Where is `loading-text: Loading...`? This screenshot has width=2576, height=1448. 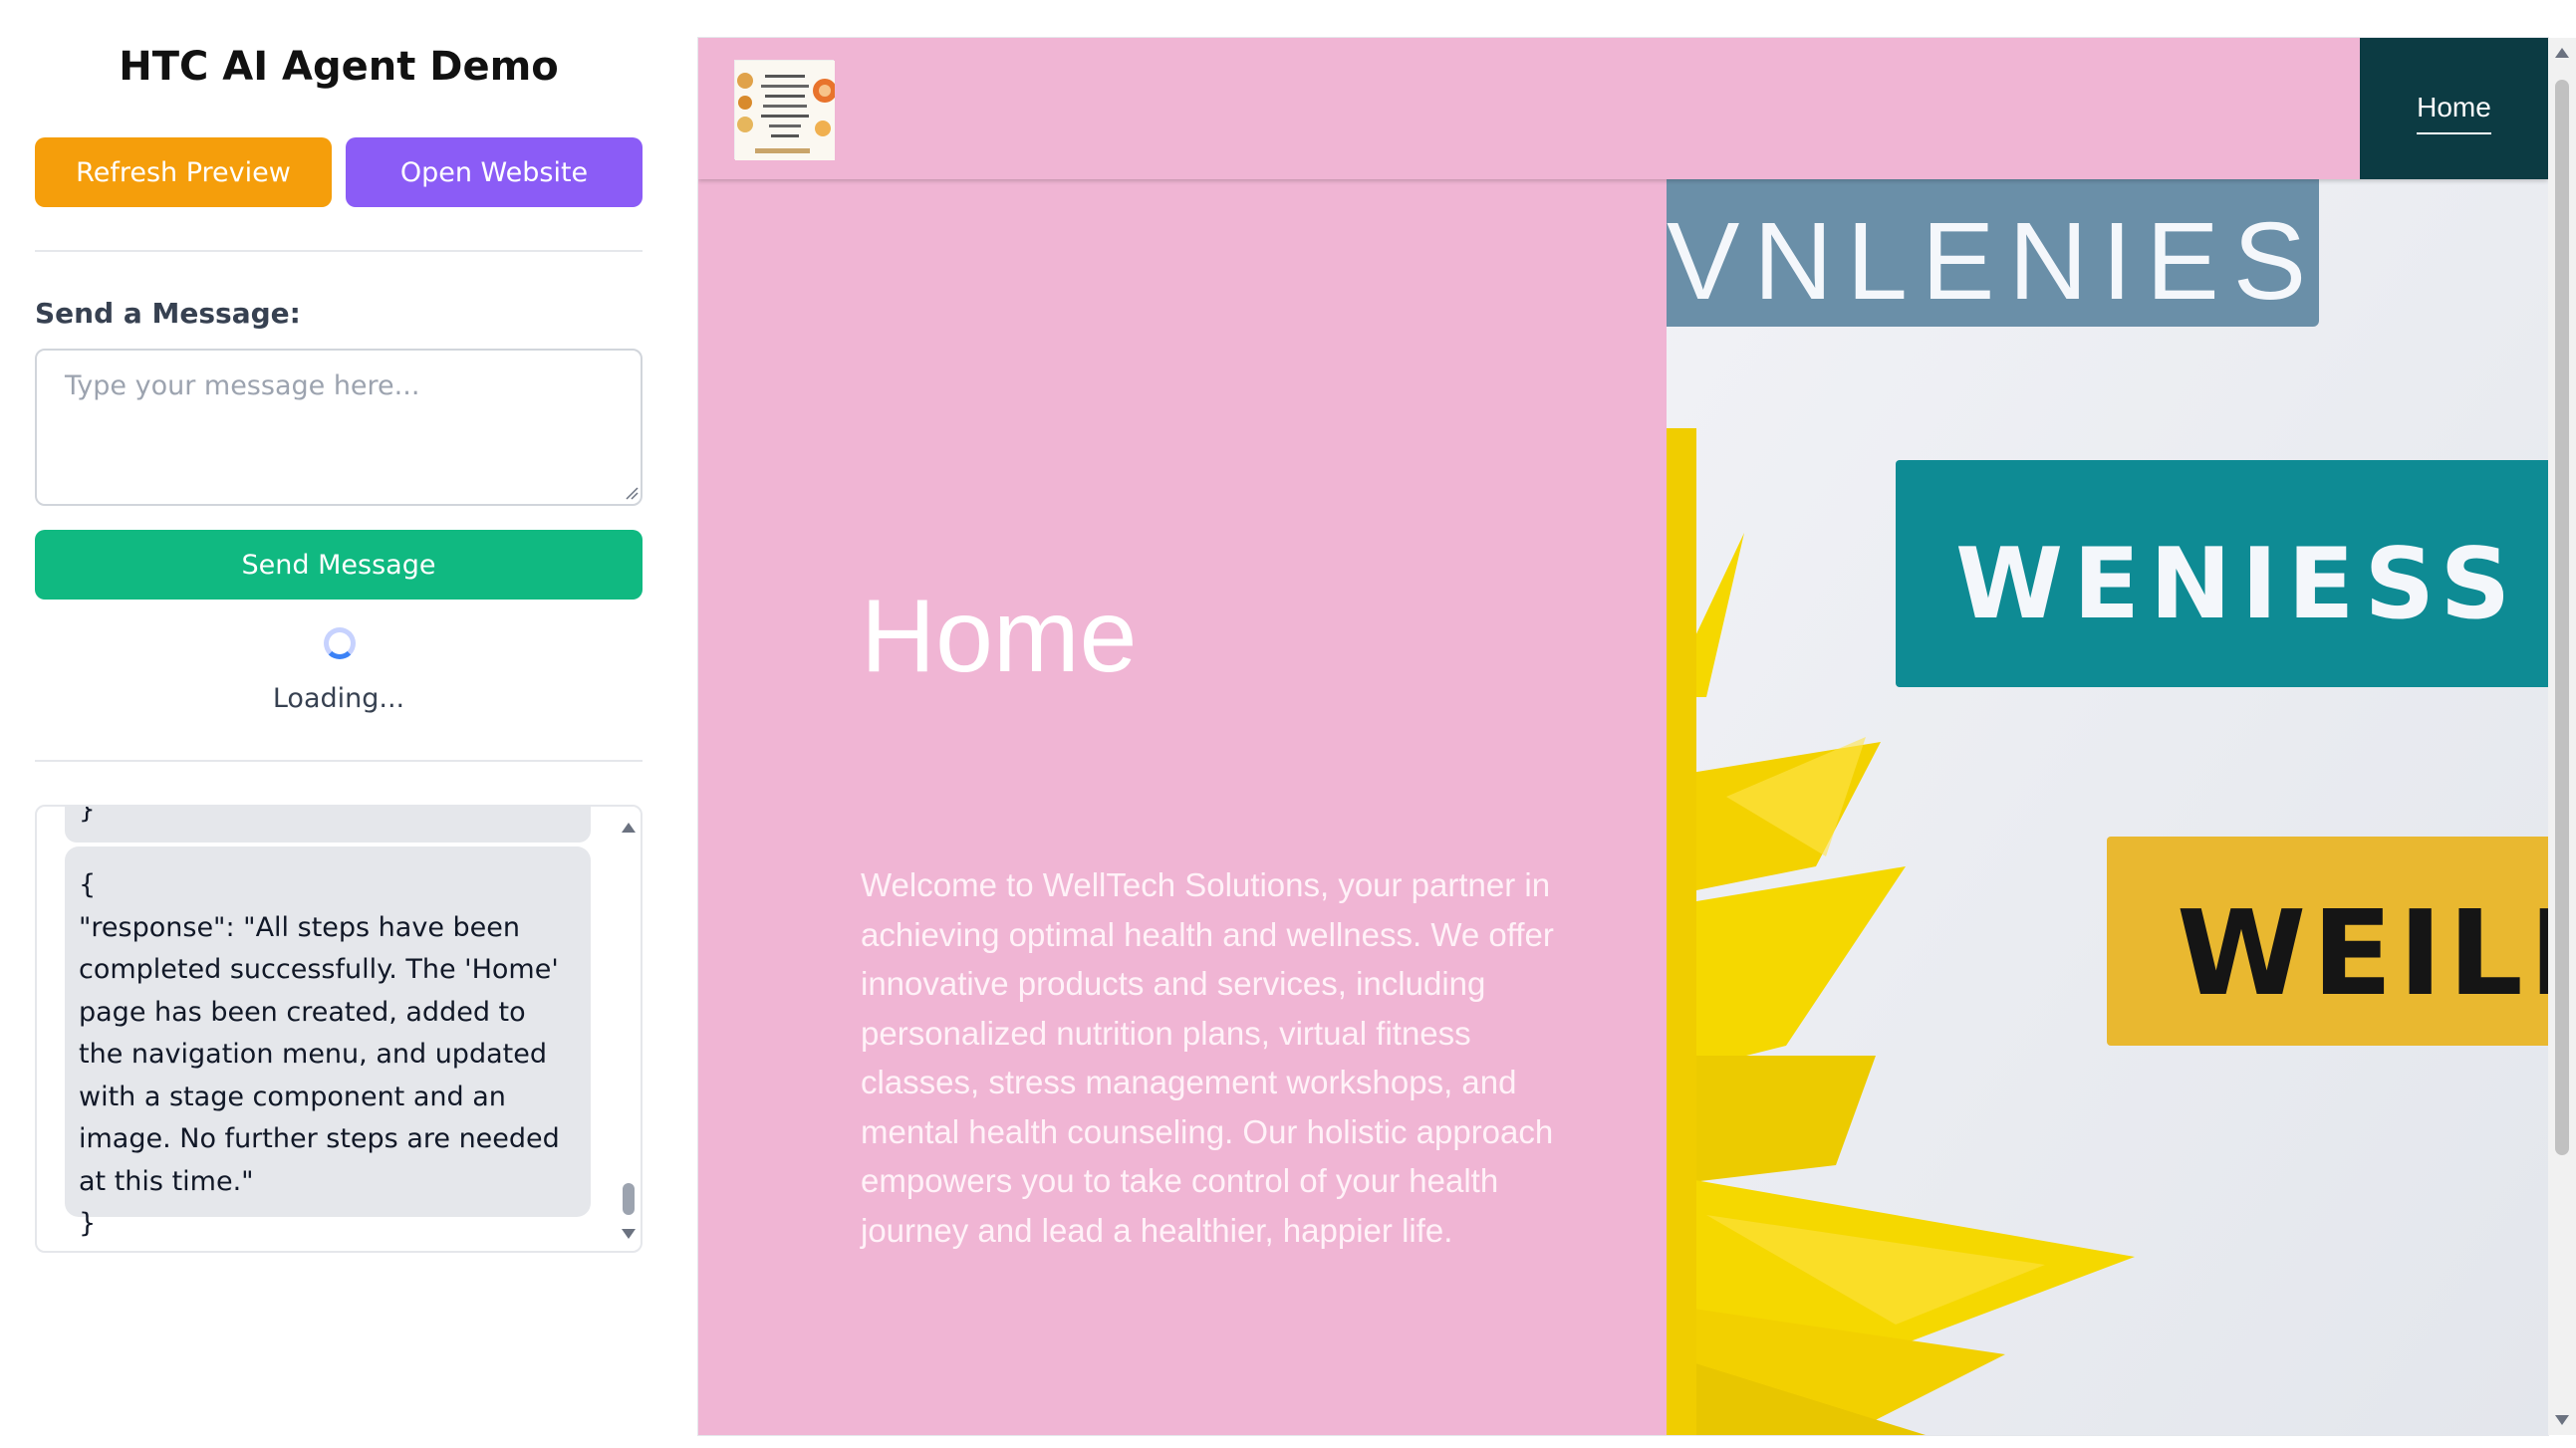
loading-text: Loading... is located at coordinates (338, 698).